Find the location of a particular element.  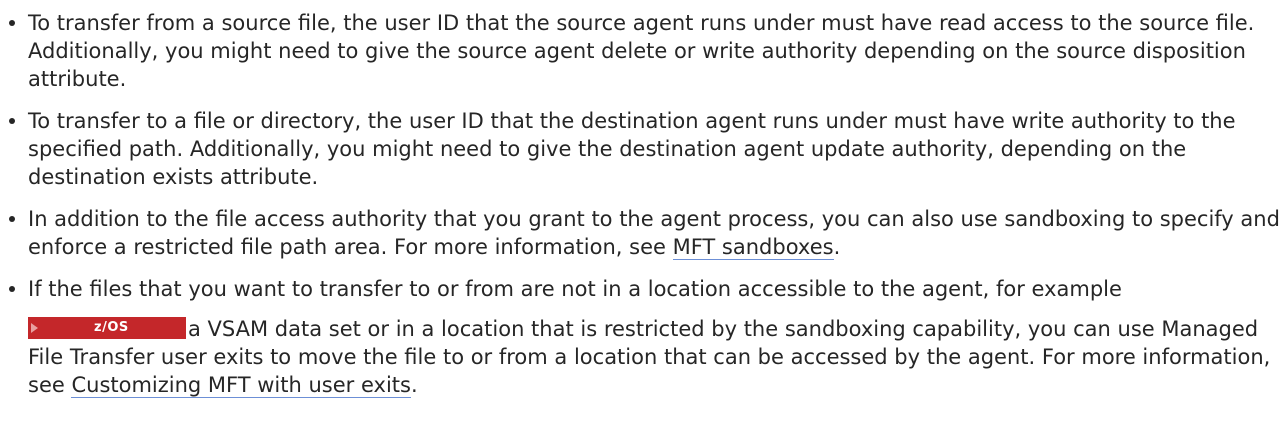

play-arrow-icon is located at coordinates (34, 328).